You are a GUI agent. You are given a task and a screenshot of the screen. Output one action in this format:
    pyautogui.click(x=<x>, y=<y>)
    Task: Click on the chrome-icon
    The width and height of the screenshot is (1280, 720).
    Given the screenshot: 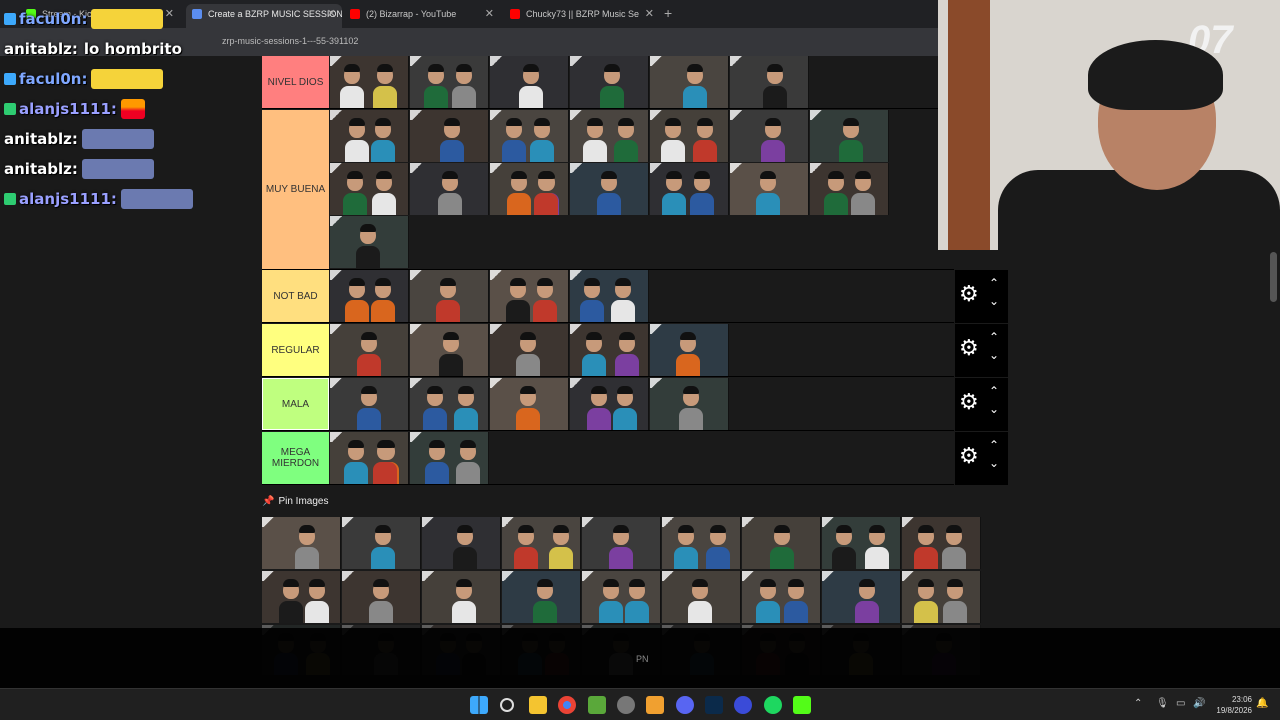 What is the action you would take?
    pyautogui.click(x=567, y=705)
    